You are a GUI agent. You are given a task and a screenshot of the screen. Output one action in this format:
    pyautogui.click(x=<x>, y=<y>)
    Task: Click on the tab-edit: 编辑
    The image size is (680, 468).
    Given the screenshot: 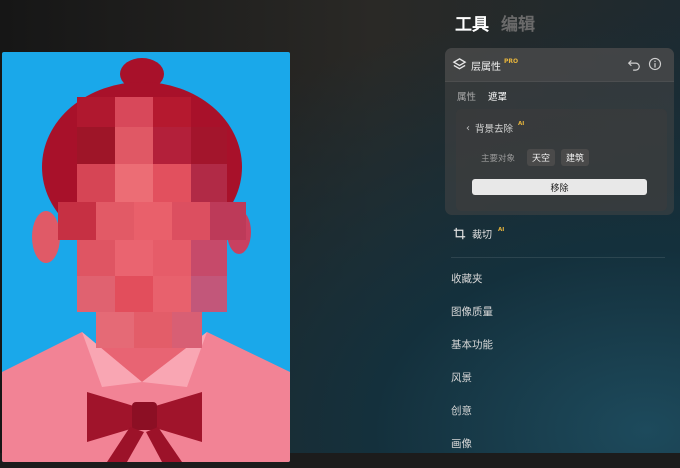 What is the action you would take?
    pyautogui.click(x=518, y=22)
    